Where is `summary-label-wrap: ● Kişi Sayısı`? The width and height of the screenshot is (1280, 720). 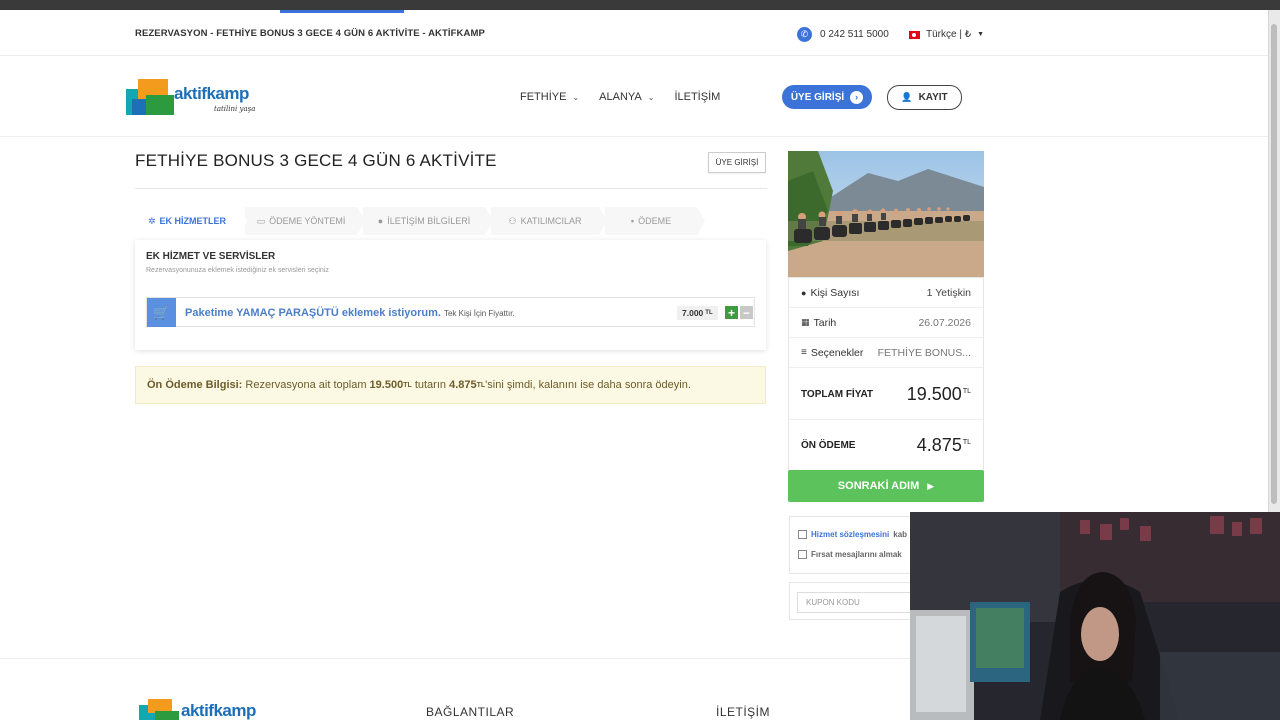 summary-label-wrap: ● Kişi Sayısı is located at coordinates (830, 293).